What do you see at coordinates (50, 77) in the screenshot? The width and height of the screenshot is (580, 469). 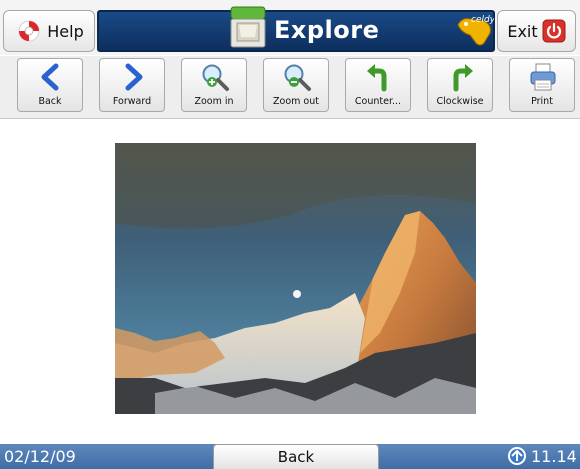 I see `arrow-left-icon` at bounding box center [50, 77].